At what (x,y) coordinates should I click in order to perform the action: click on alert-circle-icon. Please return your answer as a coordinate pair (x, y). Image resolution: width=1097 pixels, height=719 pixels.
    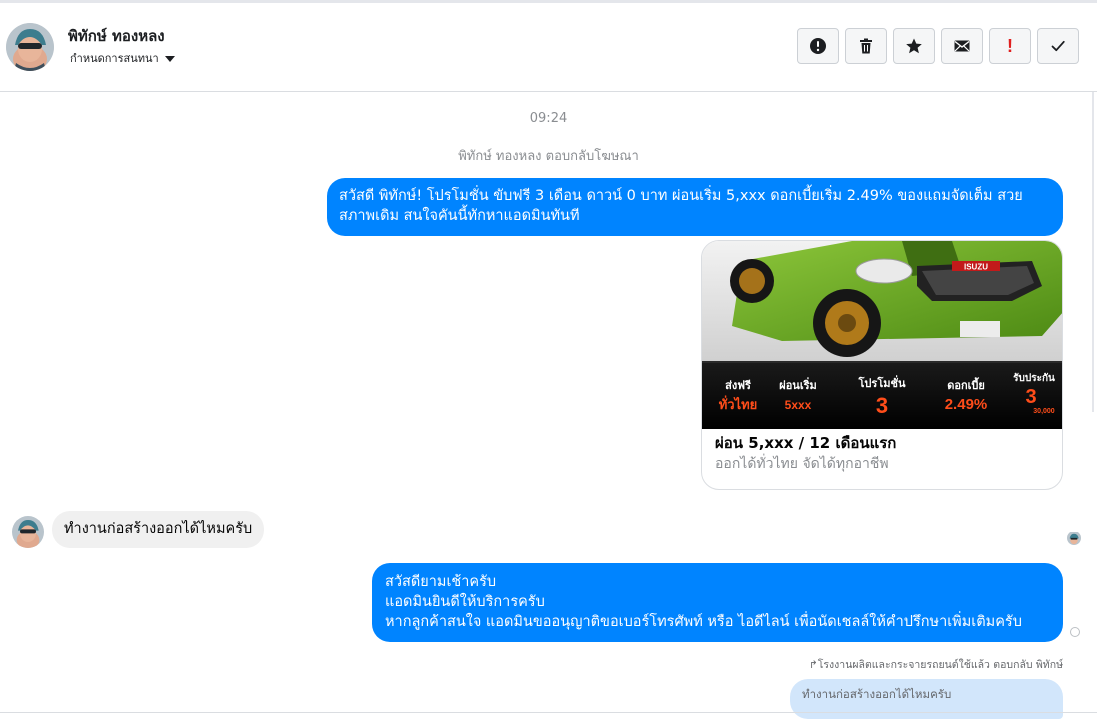
    Looking at the image, I should click on (818, 46).